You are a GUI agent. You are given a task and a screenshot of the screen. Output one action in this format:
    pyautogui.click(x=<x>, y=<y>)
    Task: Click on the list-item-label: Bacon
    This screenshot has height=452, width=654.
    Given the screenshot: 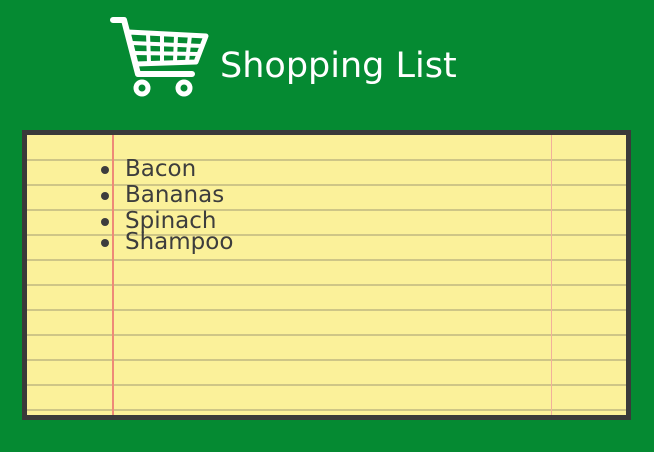 What is the action you would take?
    pyautogui.click(x=161, y=169)
    